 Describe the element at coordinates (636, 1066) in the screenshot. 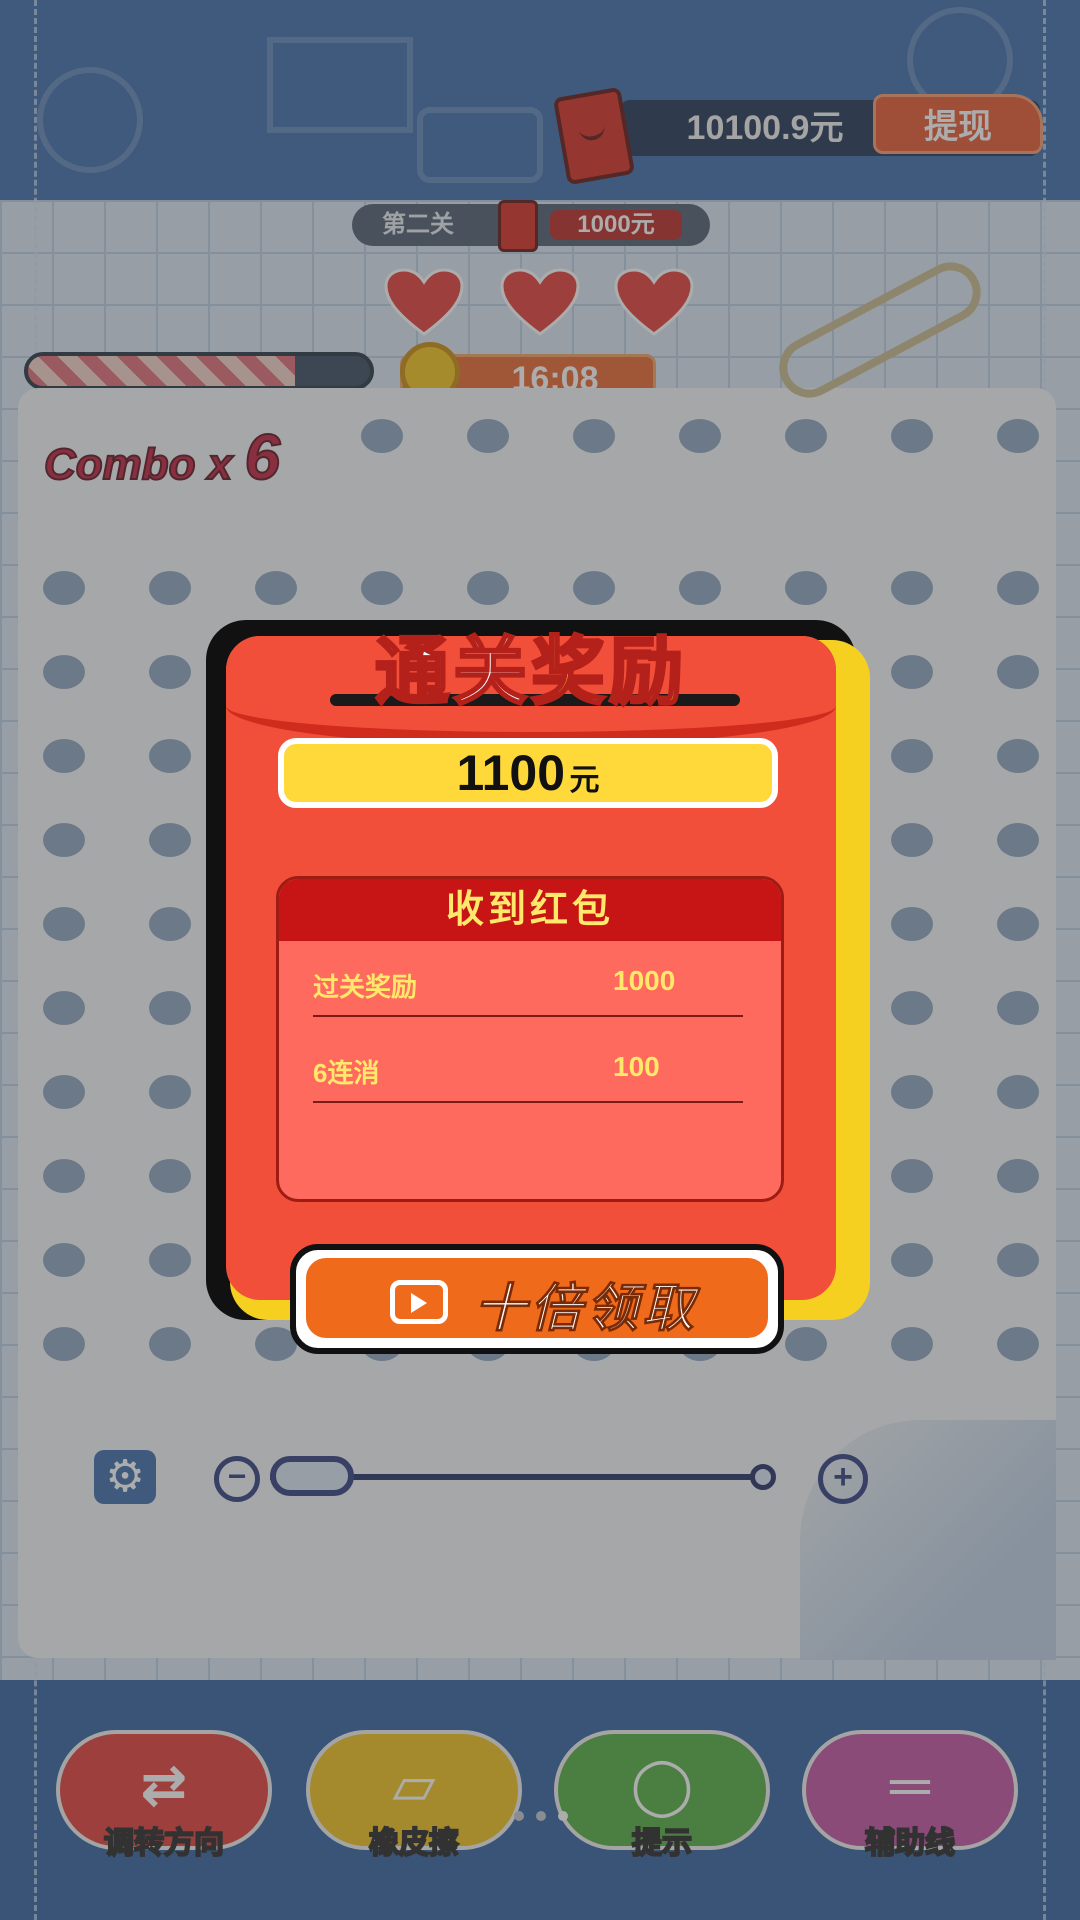

I see `detail-row-value: 100` at that location.